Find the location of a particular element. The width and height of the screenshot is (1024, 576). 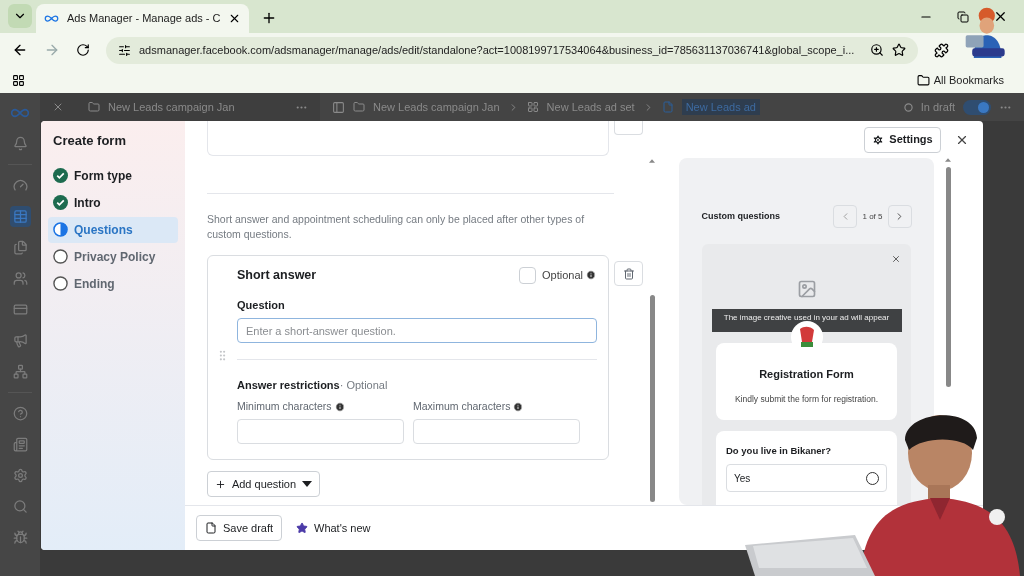

profile-avatar is located at coordinates (986, 32).